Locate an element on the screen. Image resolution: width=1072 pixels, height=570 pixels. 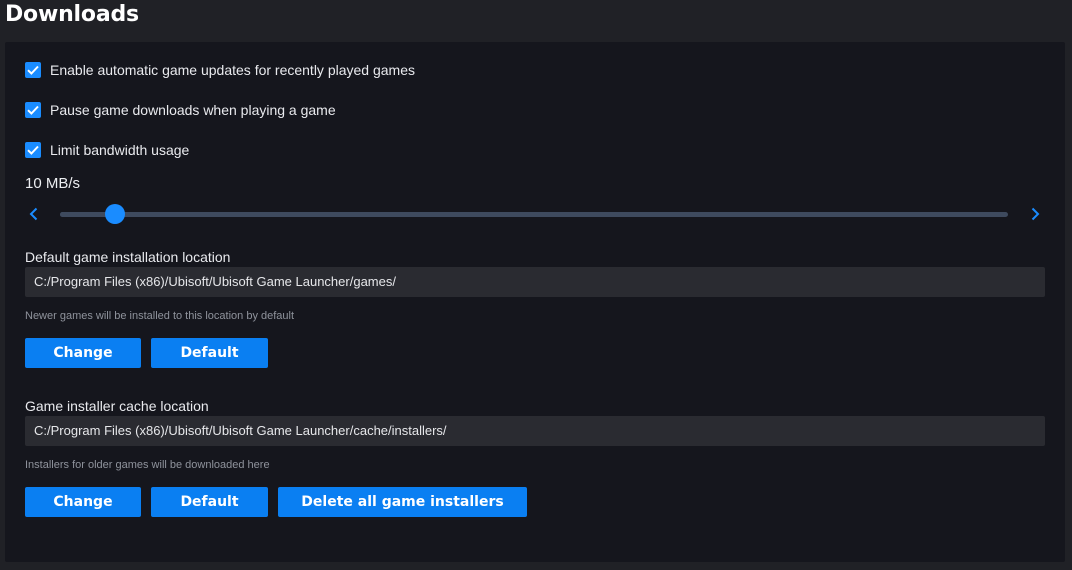
cache-location-label: Game installer cache location is located at coordinates (117, 406).